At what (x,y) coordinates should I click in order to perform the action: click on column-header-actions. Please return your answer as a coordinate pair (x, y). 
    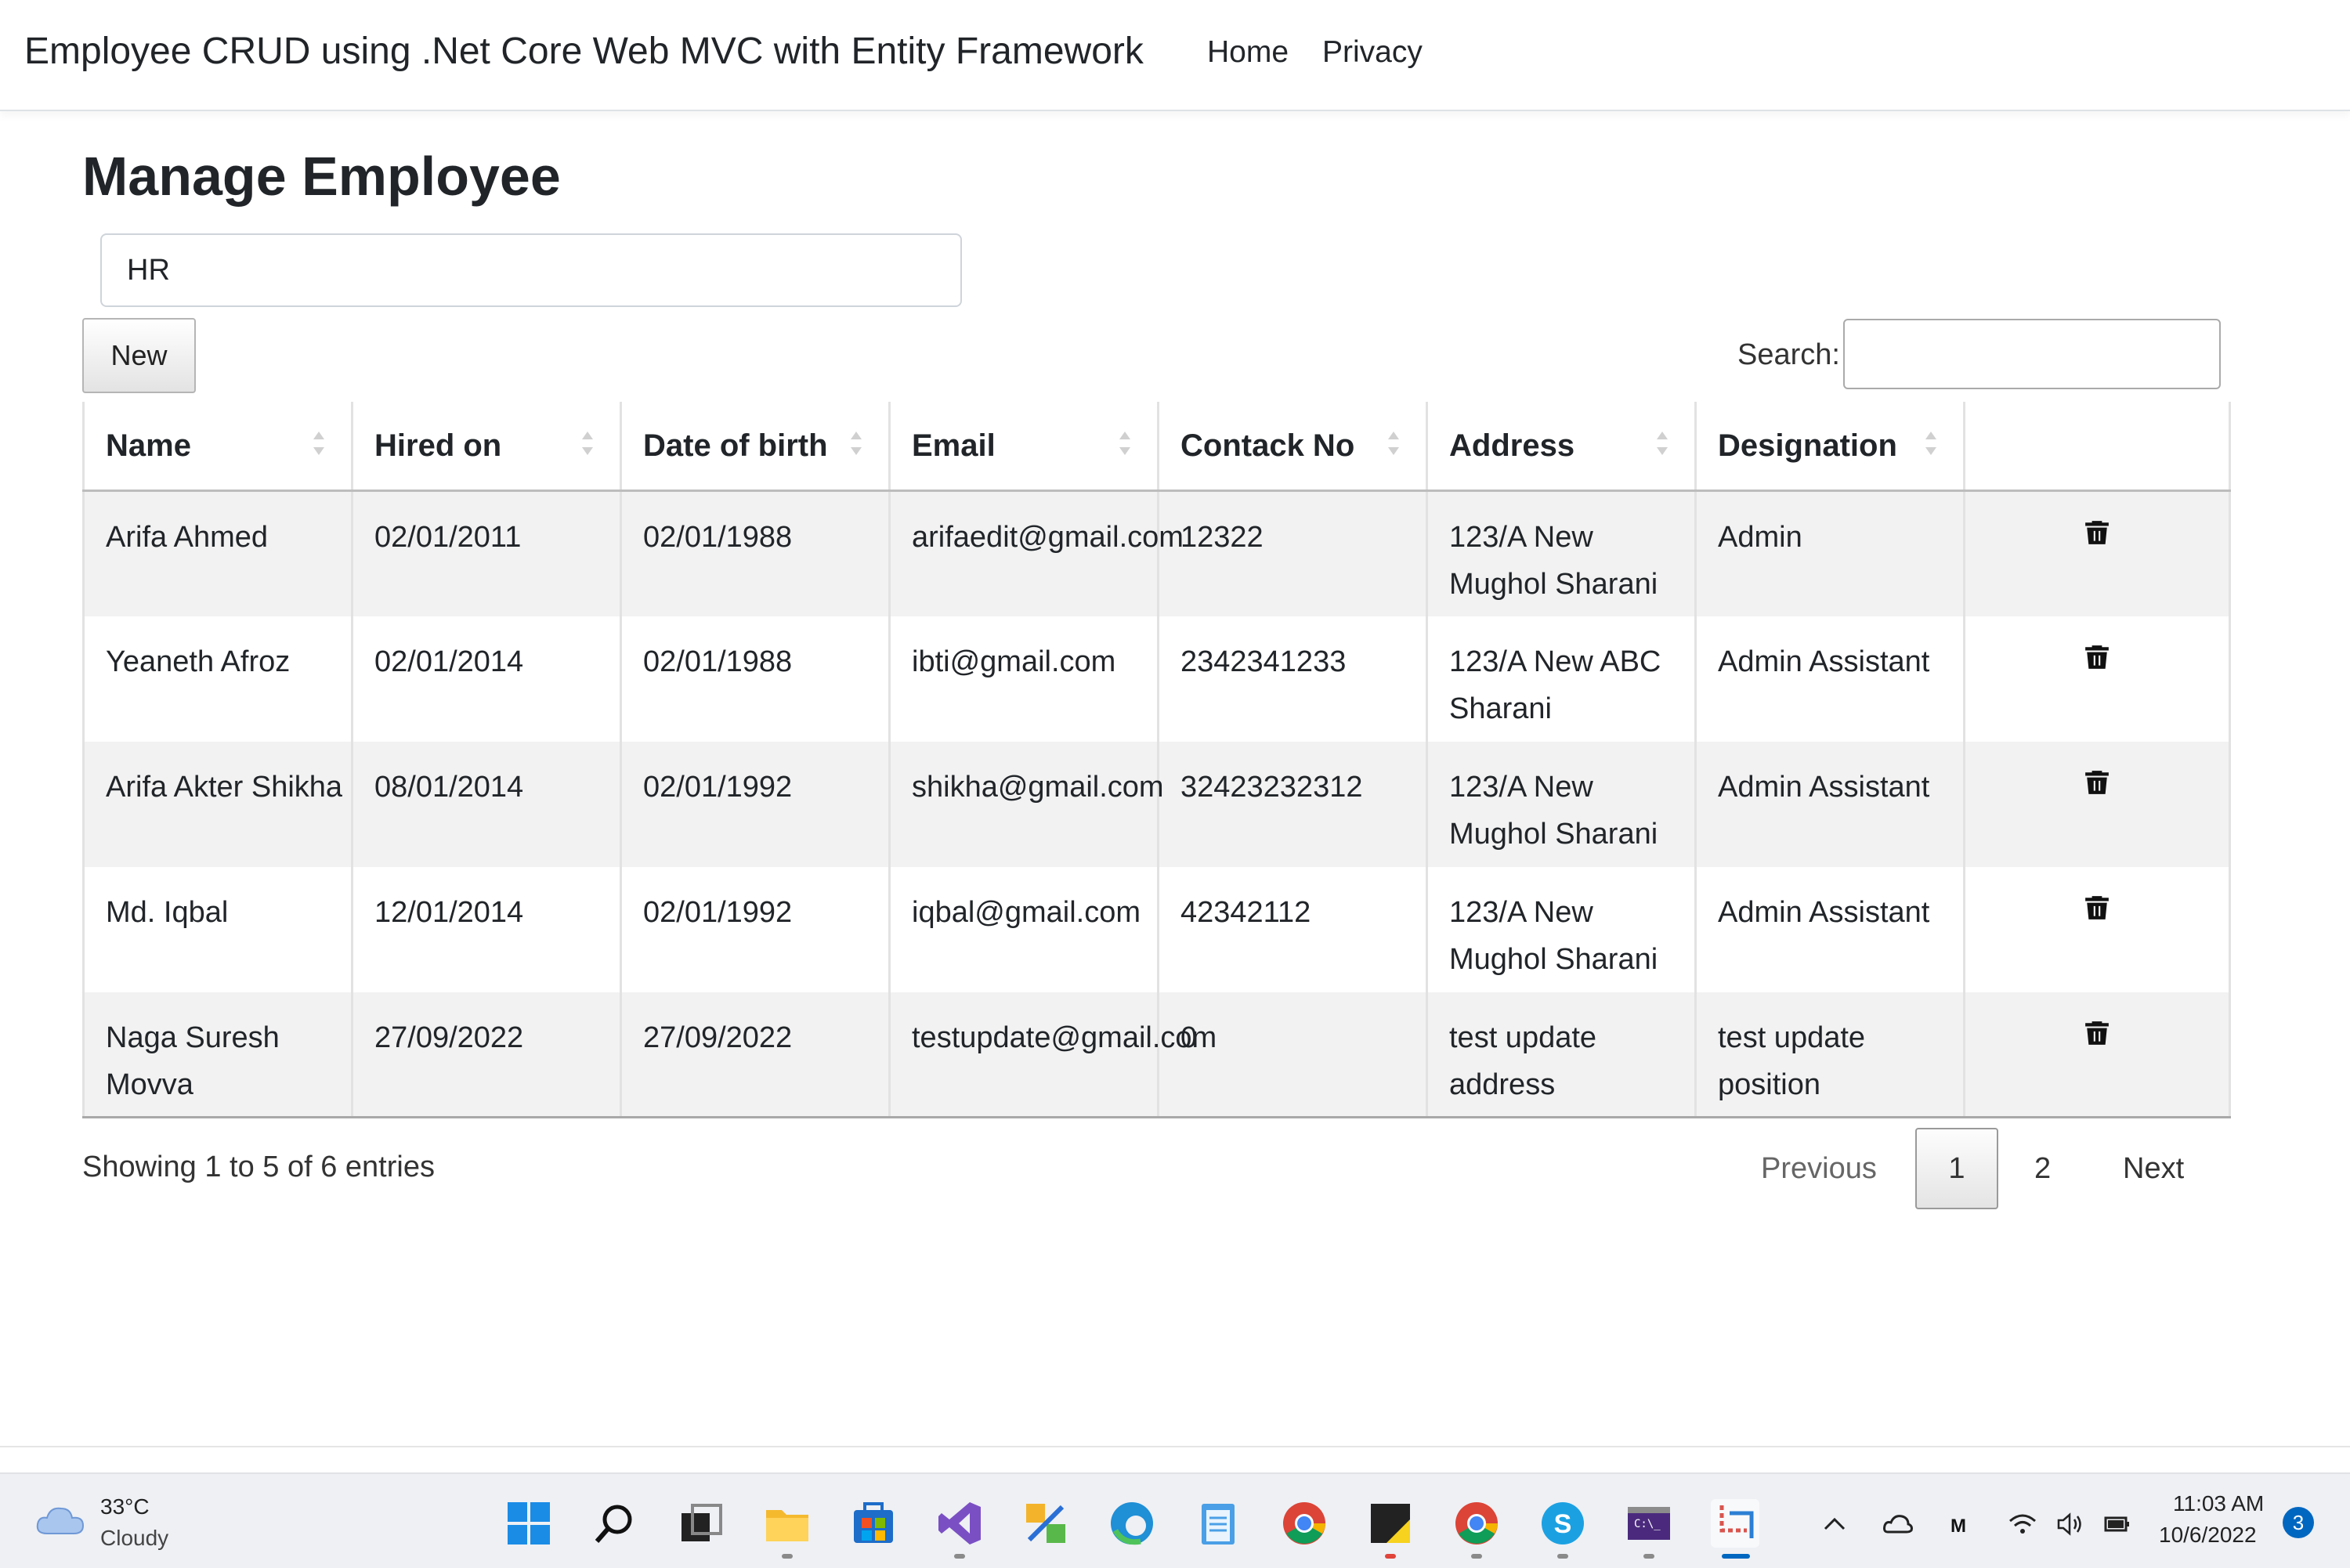
    Looking at the image, I should click on (2097, 447).